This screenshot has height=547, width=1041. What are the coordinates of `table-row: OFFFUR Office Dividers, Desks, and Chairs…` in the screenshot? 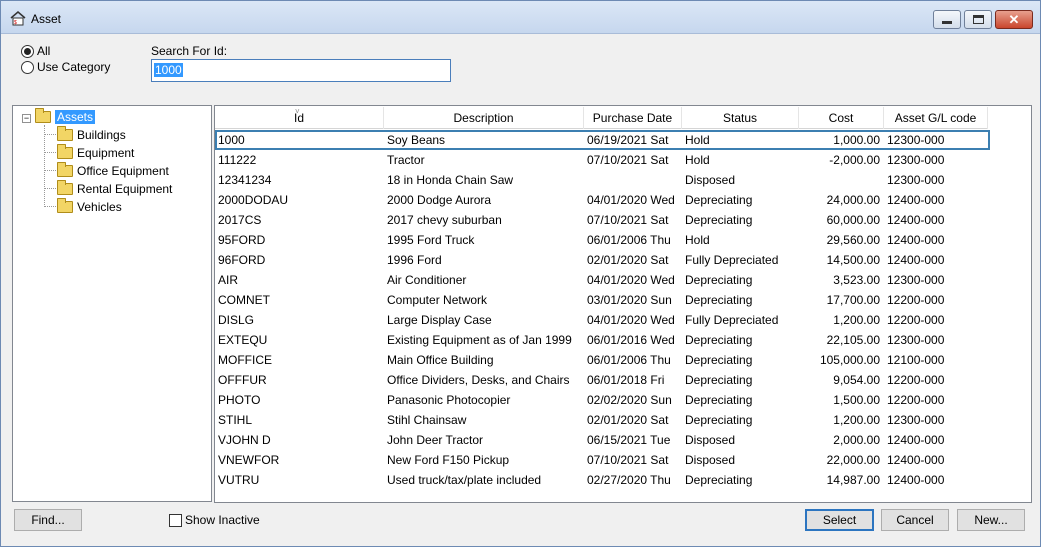 It's located at (601, 380).